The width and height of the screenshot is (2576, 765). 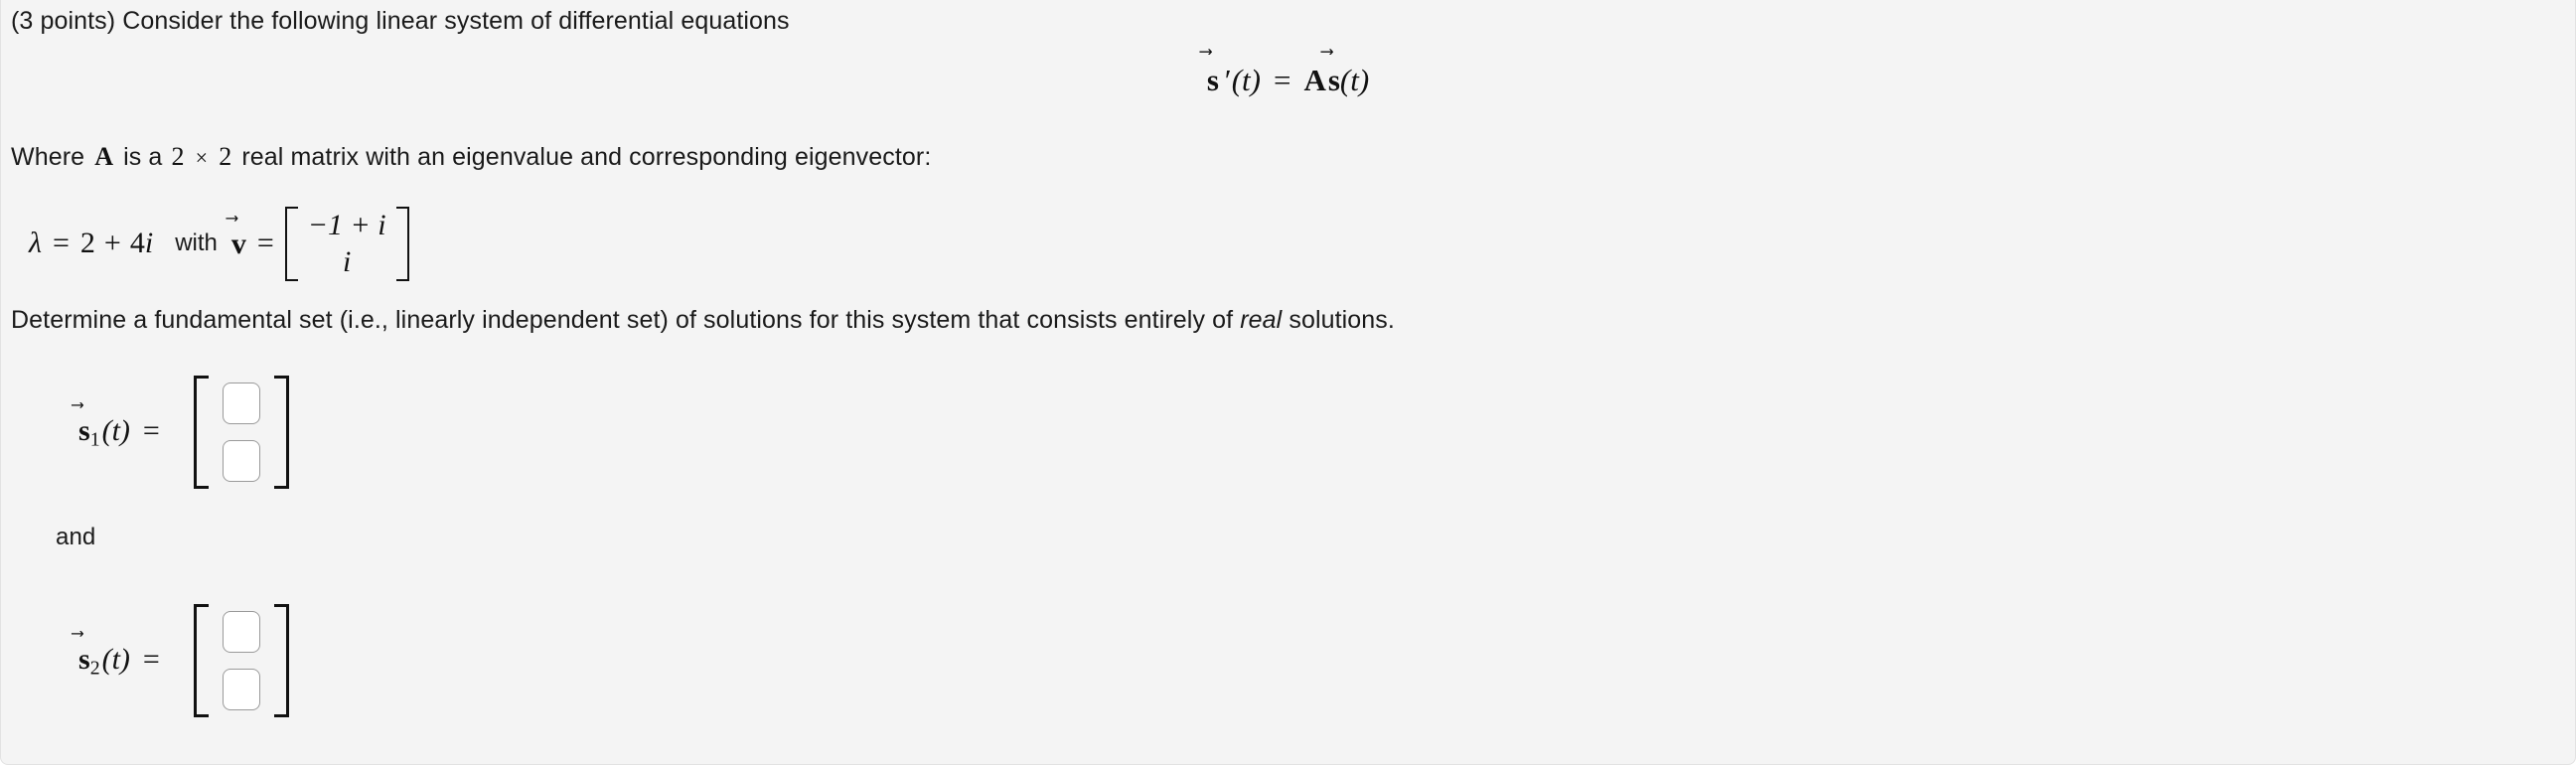 What do you see at coordinates (35, 243) in the screenshot?
I see `lambda-symbol: λ` at bounding box center [35, 243].